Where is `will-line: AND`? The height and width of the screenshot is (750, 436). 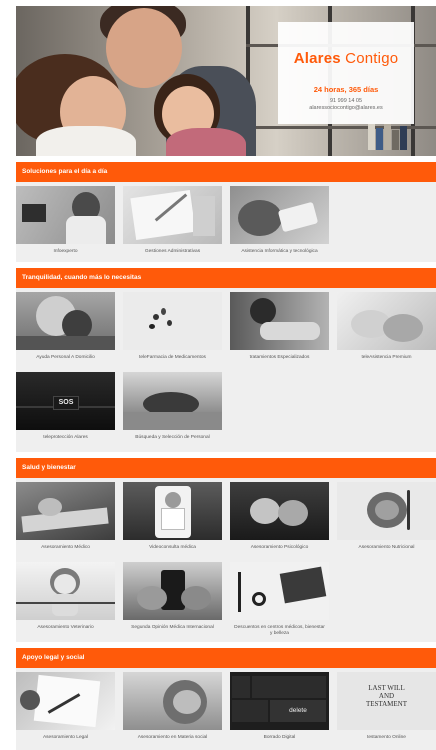
will-line: AND is located at coordinates (386, 696).